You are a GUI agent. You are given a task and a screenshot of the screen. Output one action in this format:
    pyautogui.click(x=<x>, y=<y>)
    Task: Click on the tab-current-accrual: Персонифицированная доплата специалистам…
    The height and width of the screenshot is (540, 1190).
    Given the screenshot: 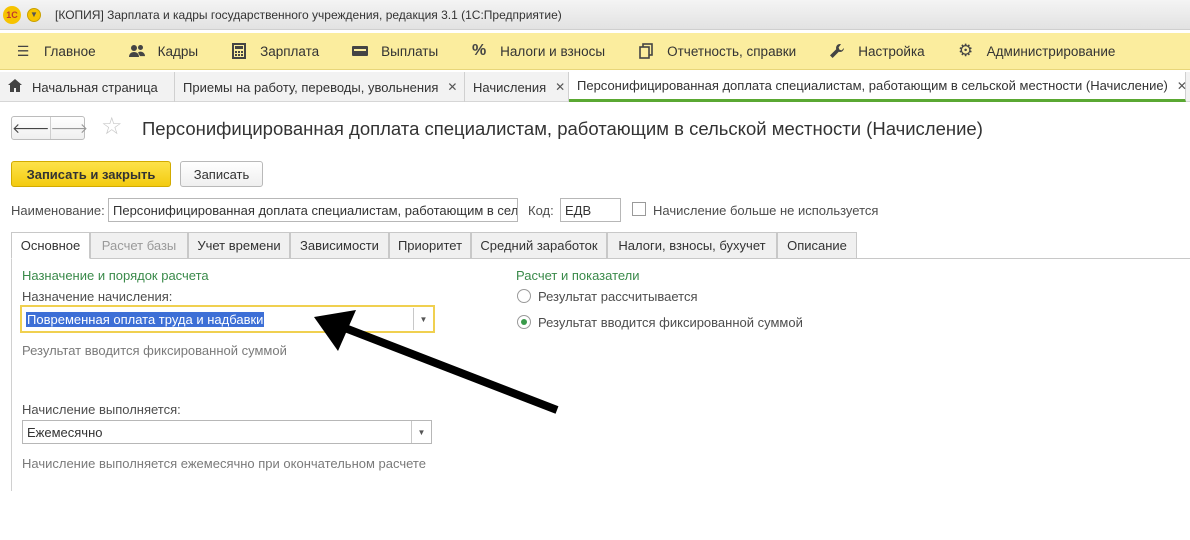 What is the action you would take?
    pyautogui.click(x=878, y=87)
    